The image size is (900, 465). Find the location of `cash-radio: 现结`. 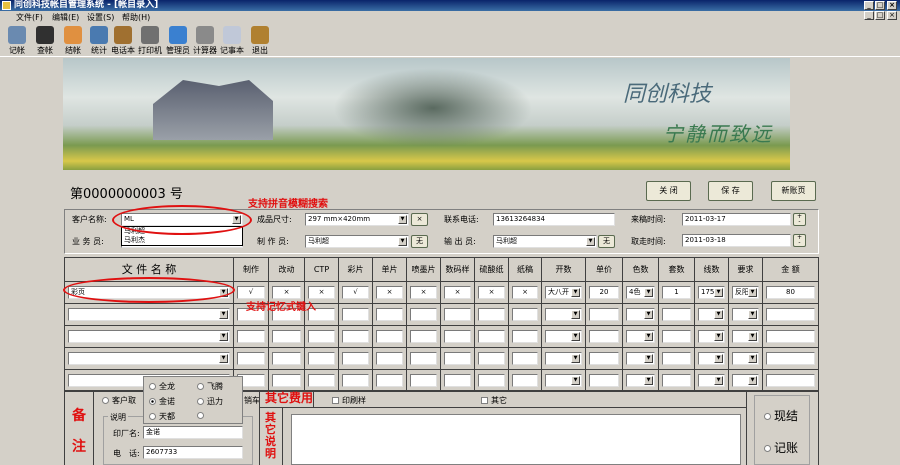

cash-radio: 现结 is located at coordinates (781, 415).